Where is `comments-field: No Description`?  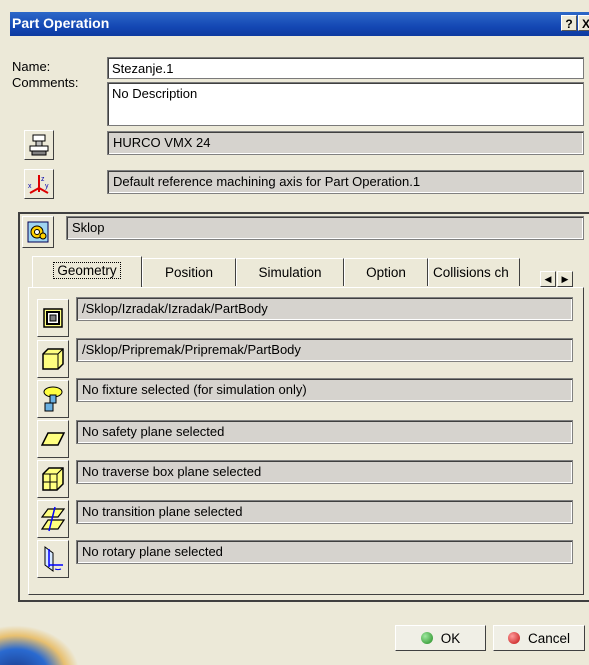 comments-field: No Description is located at coordinates (345, 104).